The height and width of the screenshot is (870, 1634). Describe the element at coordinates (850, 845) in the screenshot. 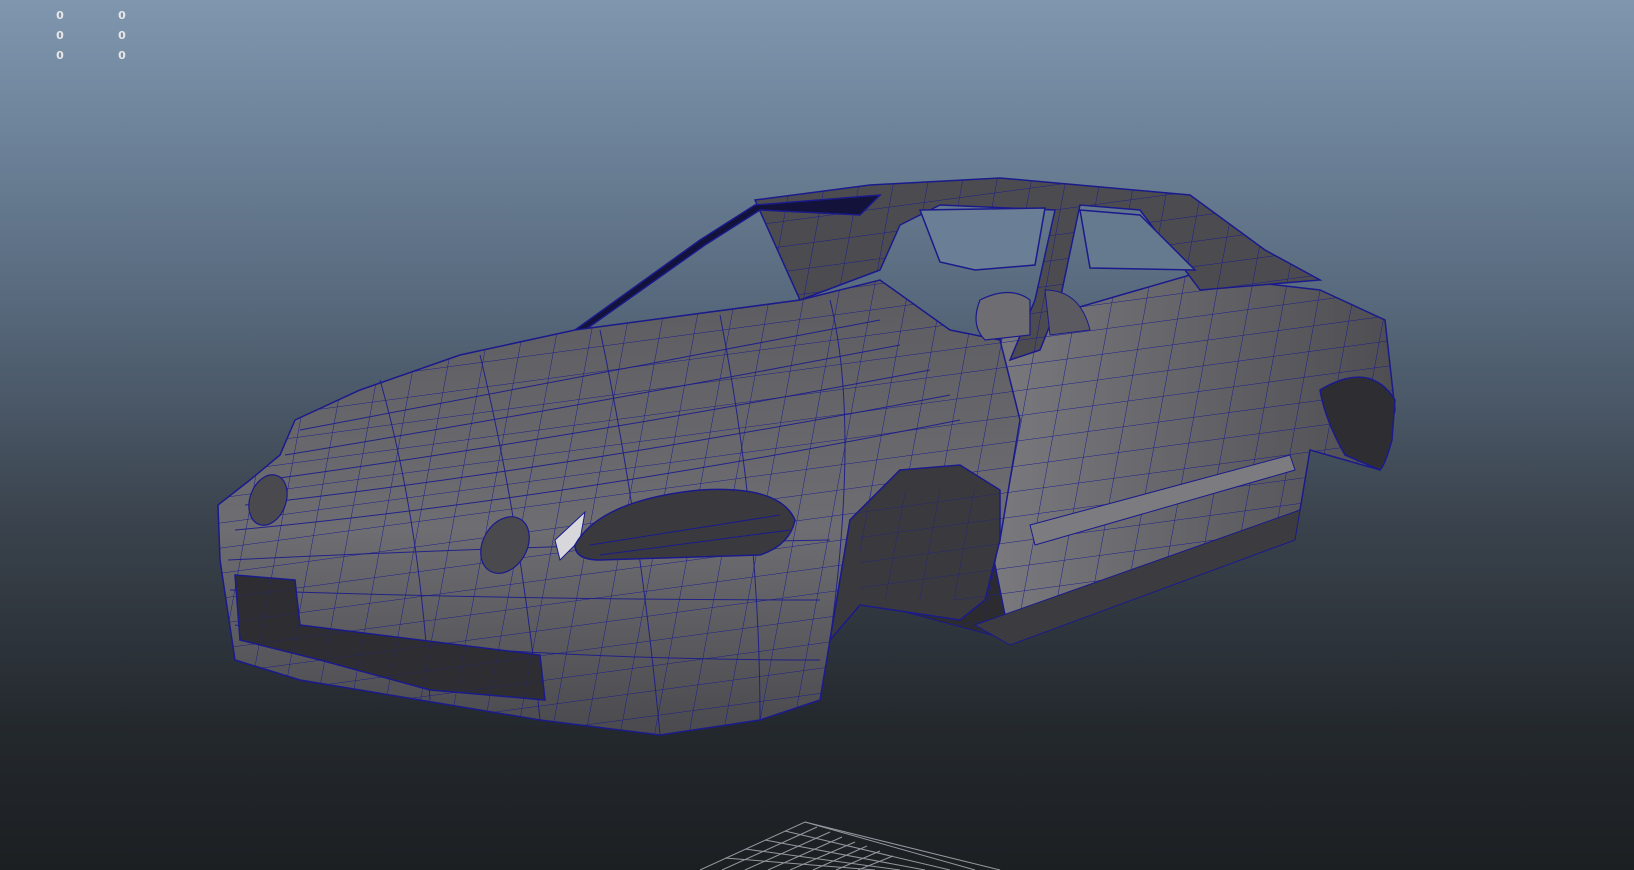

I see `ground-grid-icon` at that location.